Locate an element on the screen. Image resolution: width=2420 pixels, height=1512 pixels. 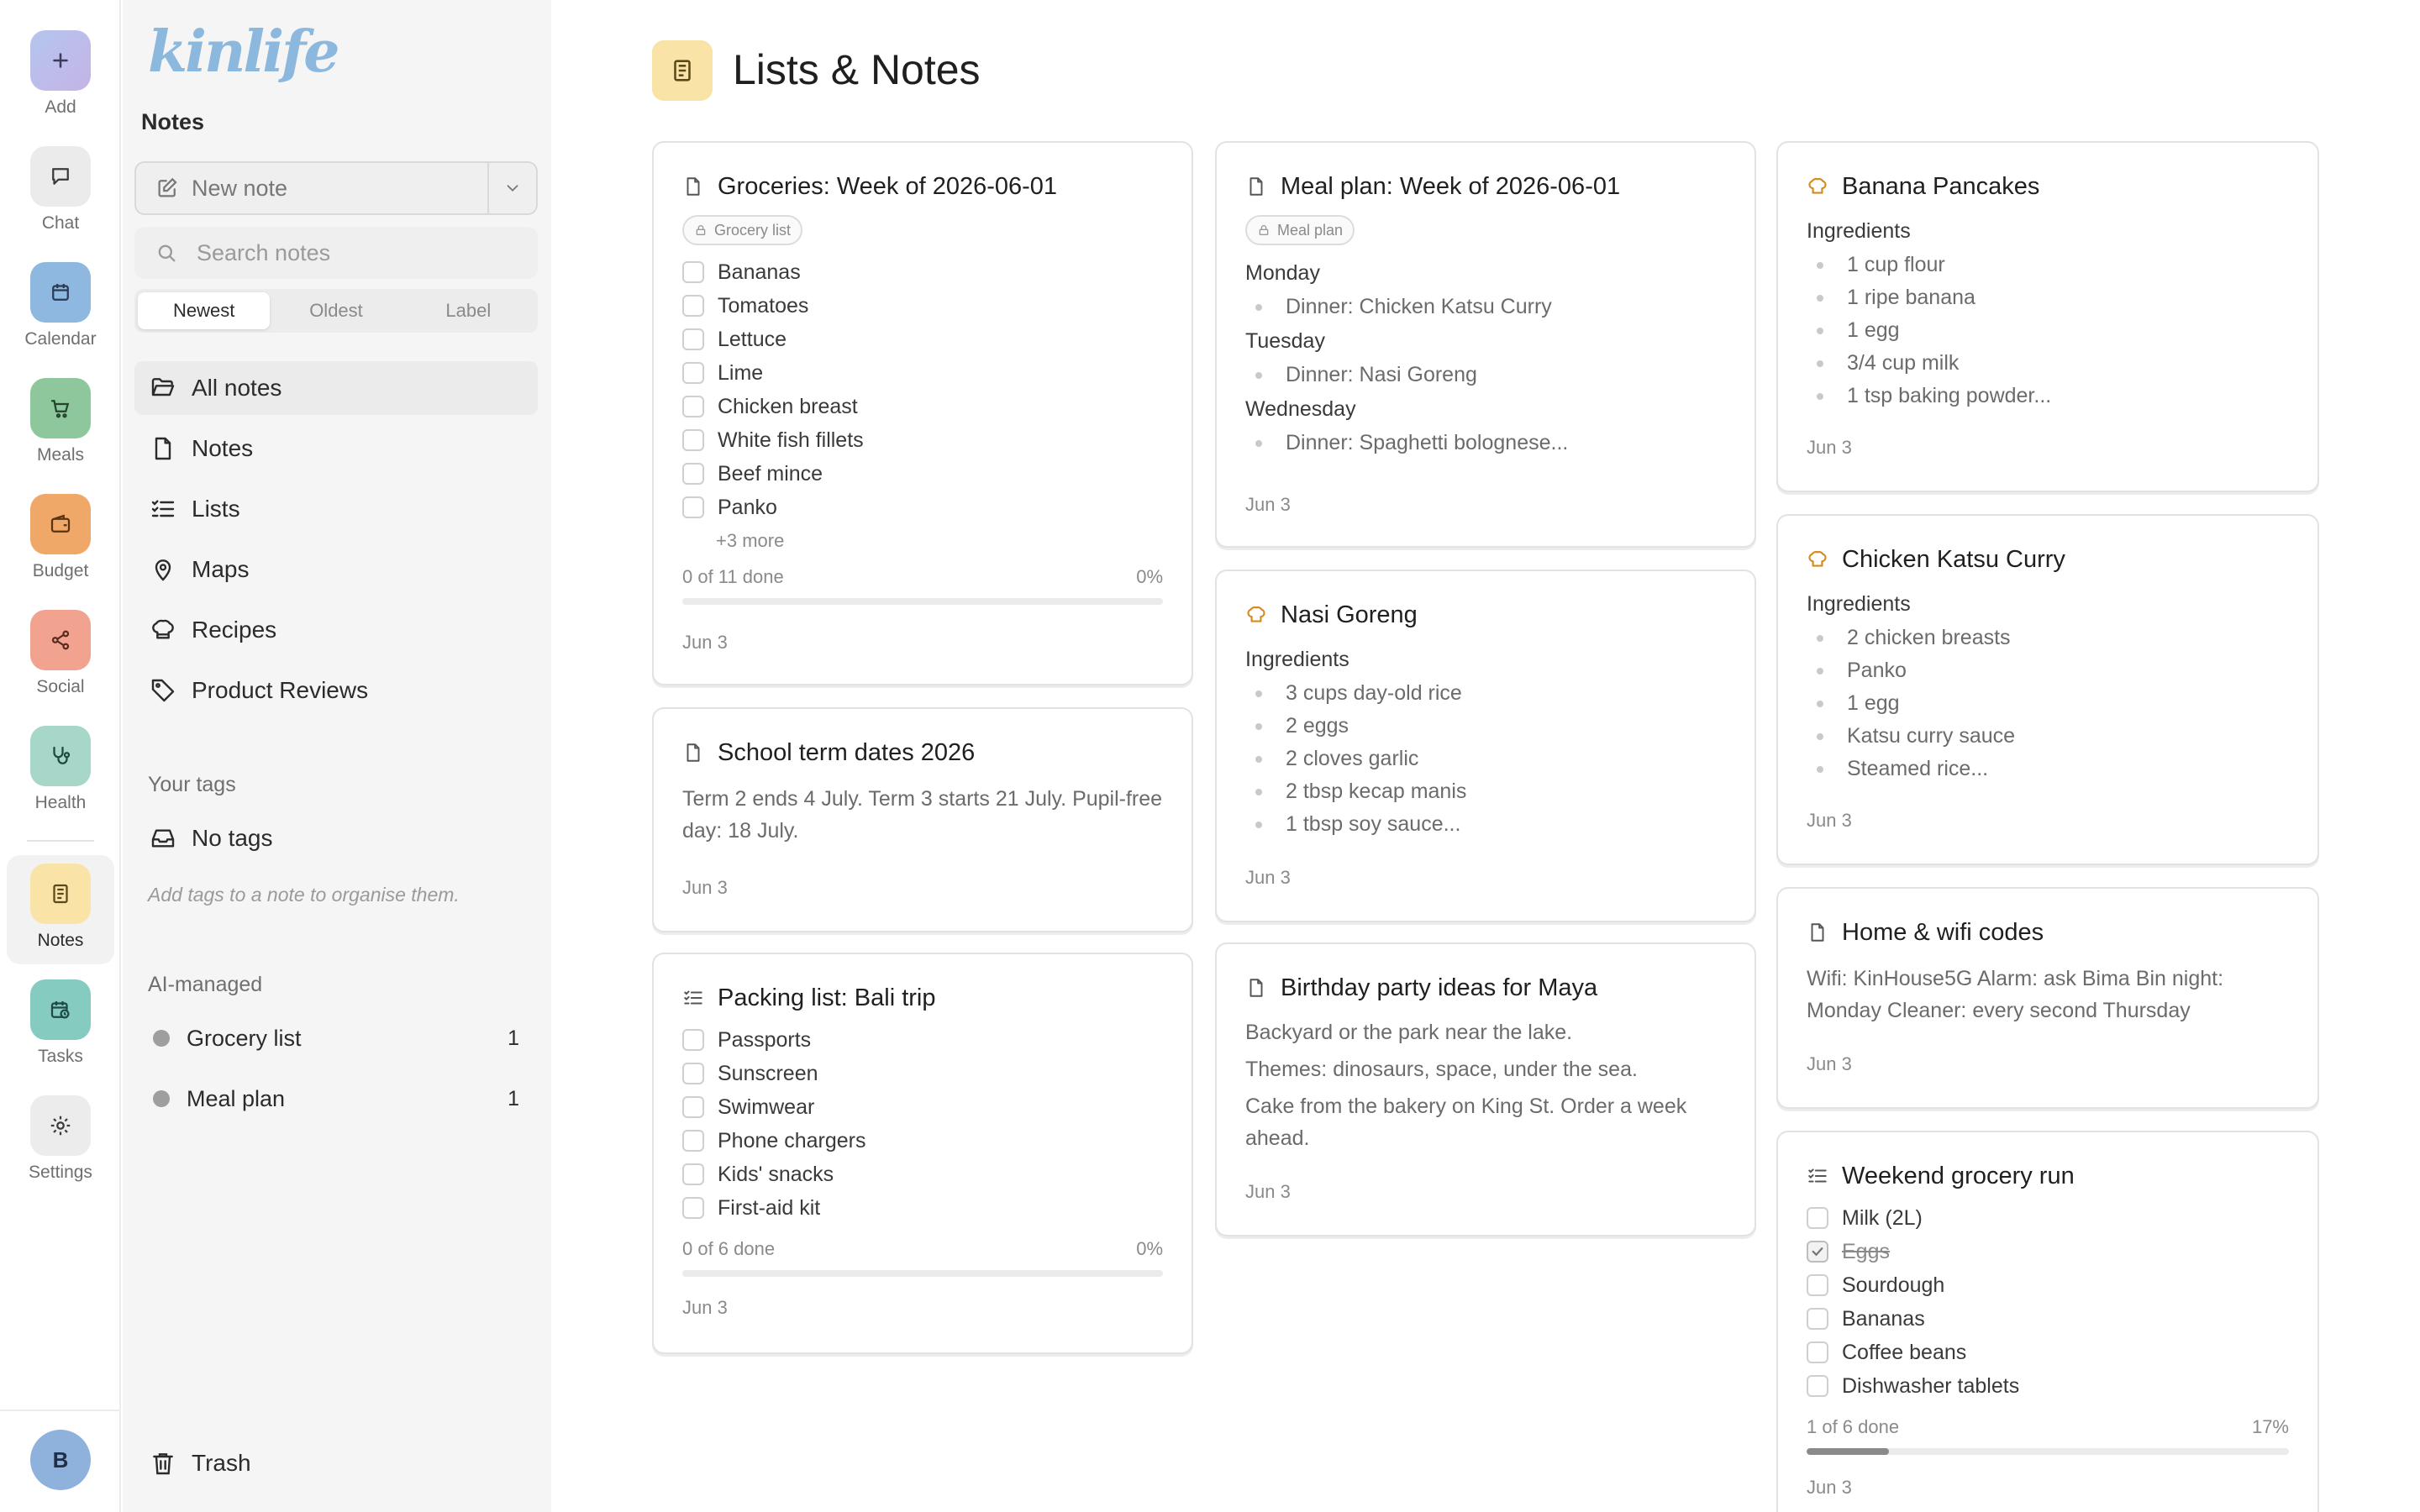
bullet-text: 2 cloves garlic is located at coordinates (1352, 758).